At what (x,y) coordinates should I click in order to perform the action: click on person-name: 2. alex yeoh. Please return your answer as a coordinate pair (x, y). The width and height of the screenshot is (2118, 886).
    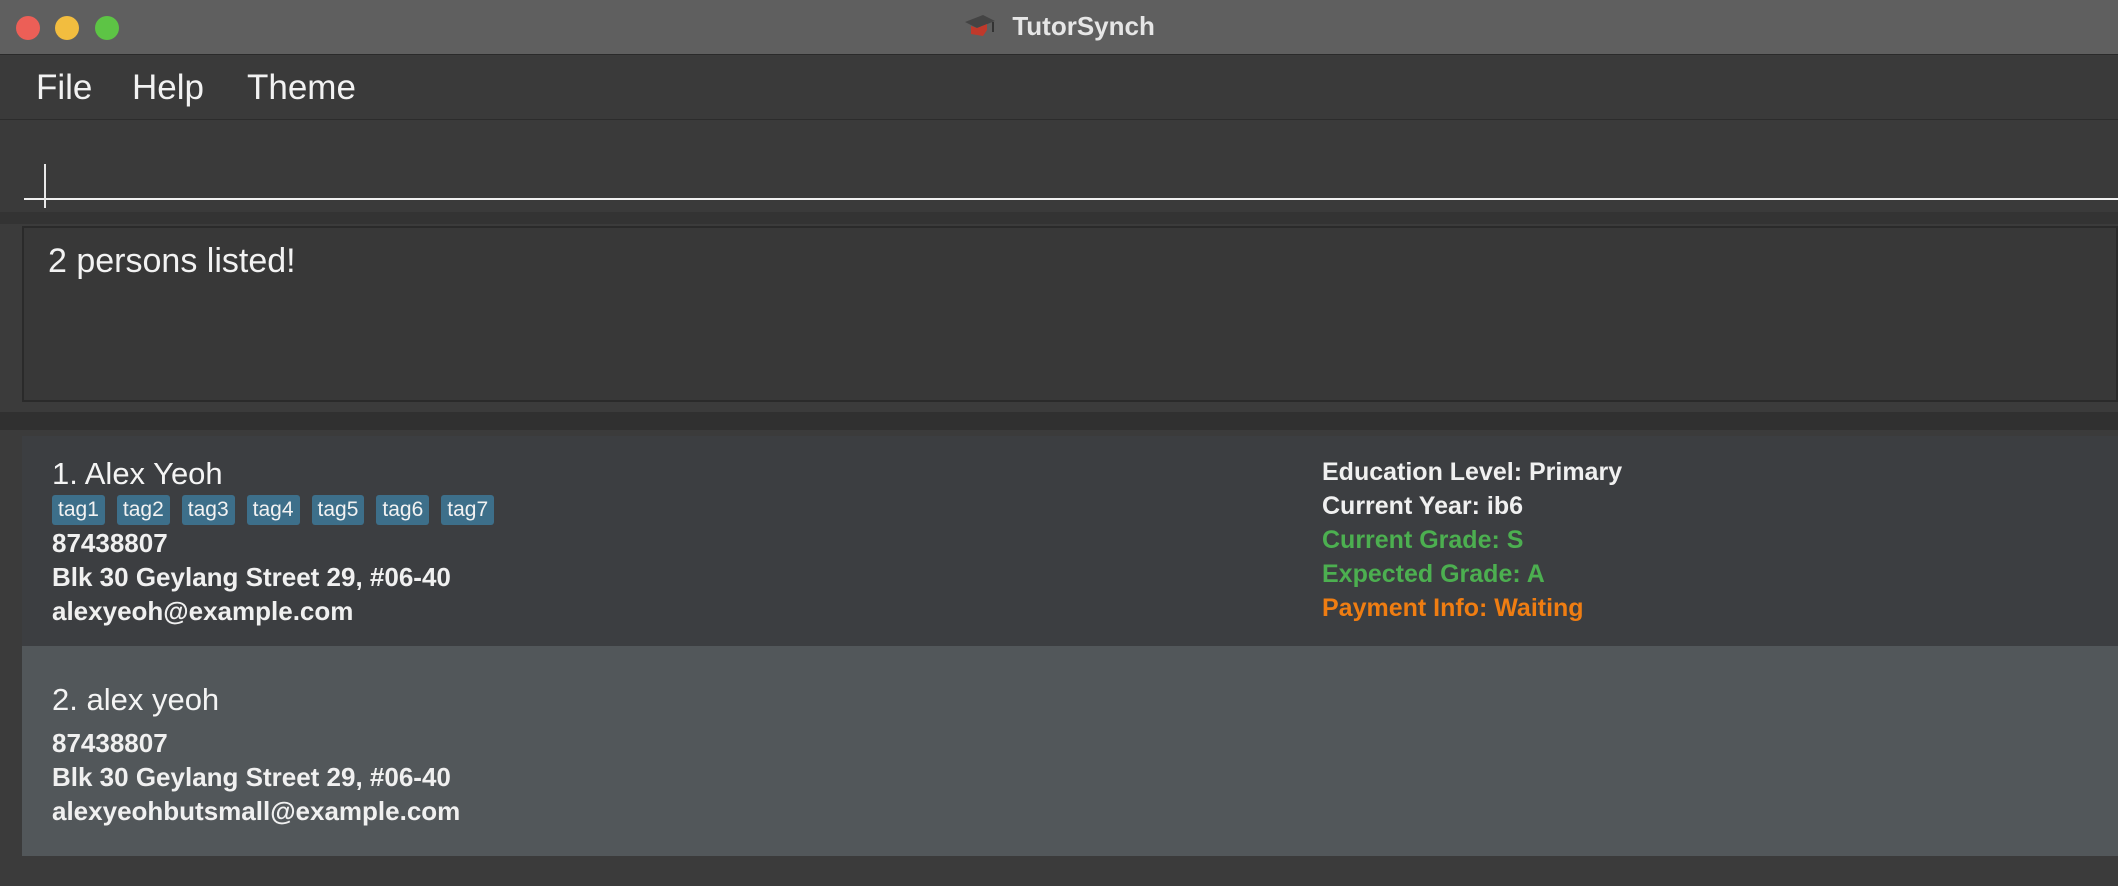
    Looking at the image, I should click on (136, 699).